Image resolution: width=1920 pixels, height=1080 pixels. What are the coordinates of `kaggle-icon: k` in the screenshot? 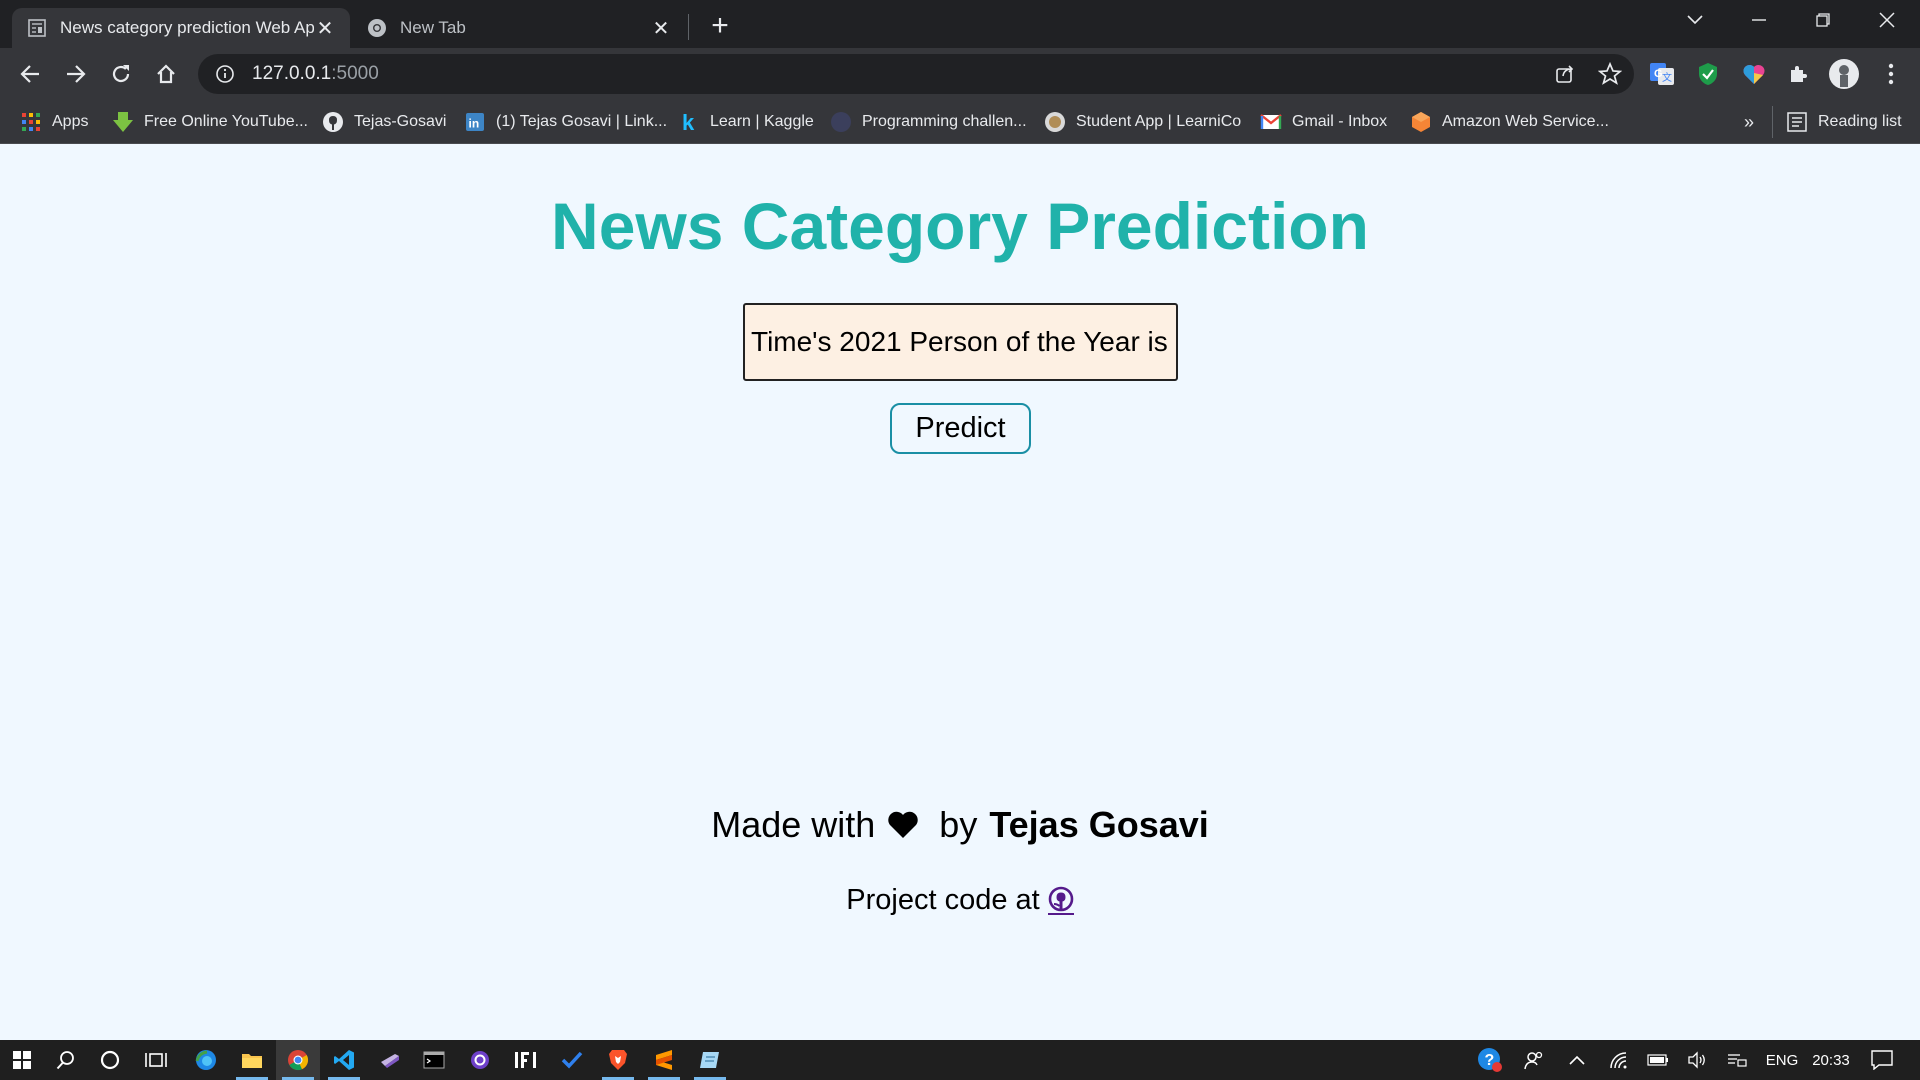 It's located at (689, 122).